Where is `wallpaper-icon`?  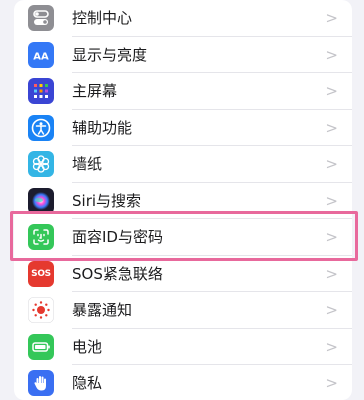 wallpaper-icon is located at coordinates (41, 164).